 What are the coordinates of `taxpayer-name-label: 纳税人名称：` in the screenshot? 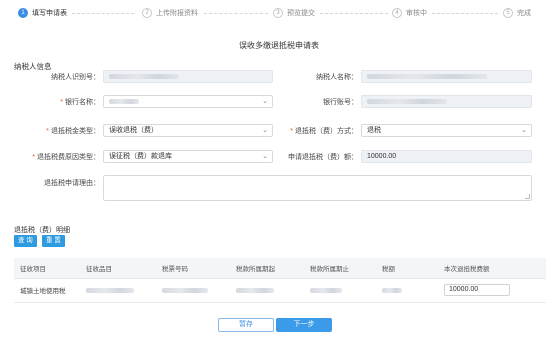 It's located at (337, 77).